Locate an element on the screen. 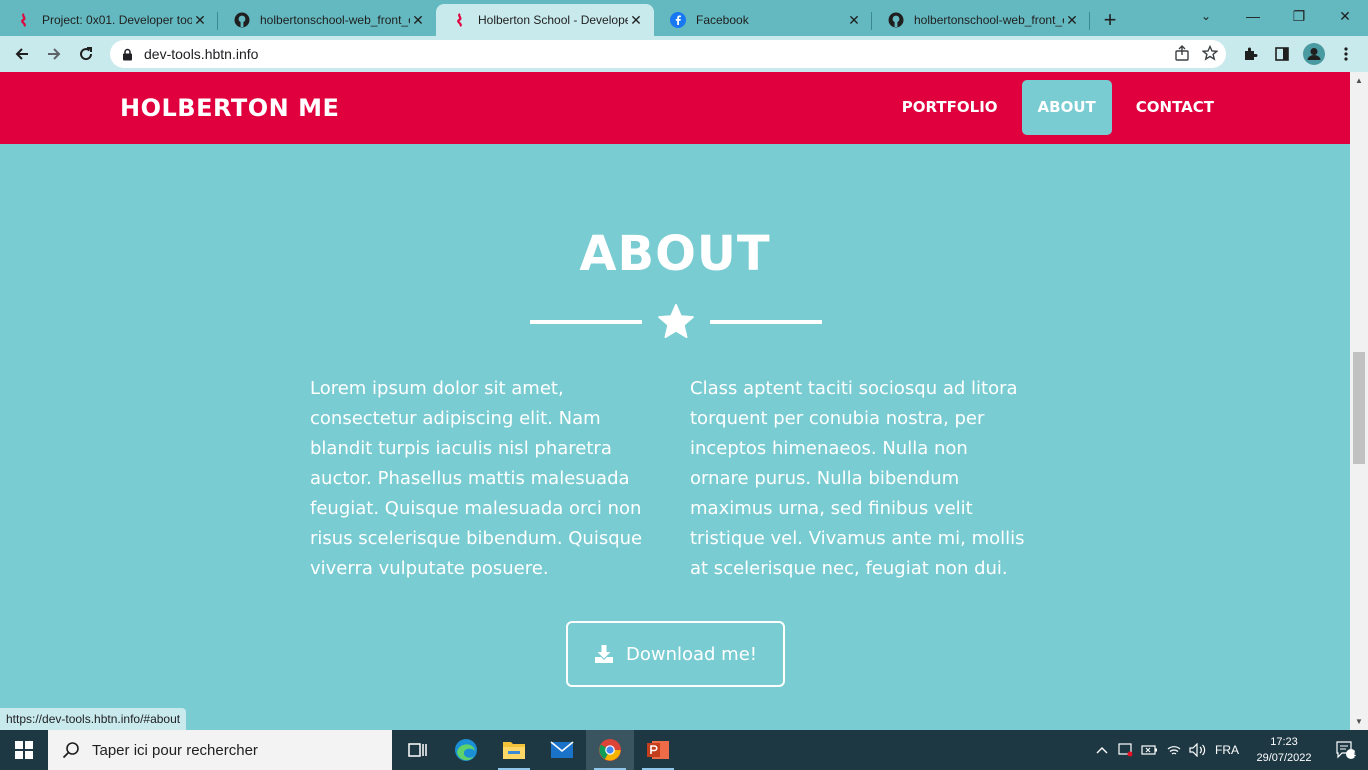 Image resolution: width=1368 pixels, height=770 pixels. tab-title: Holberton School - Developer is located at coordinates (553, 20).